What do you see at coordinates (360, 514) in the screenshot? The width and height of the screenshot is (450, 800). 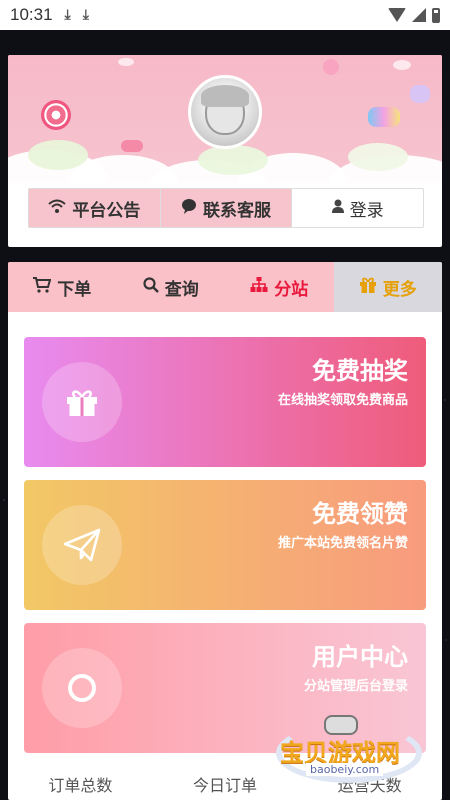 I see `card-title: 免费领赞` at bounding box center [360, 514].